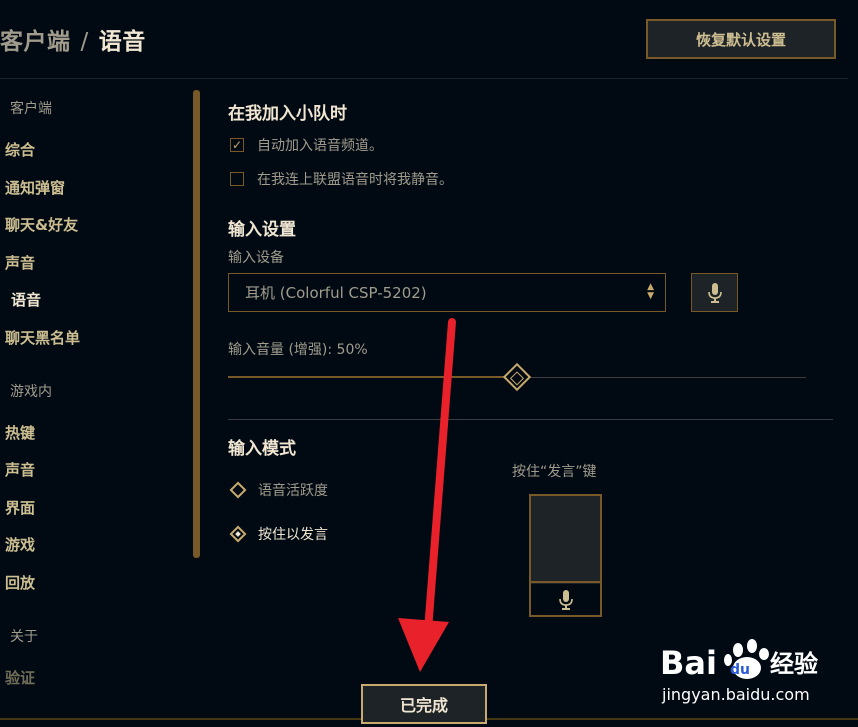 The image size is (858, 727). I want to click on annotation-arrow-icon, so click(427, 495).